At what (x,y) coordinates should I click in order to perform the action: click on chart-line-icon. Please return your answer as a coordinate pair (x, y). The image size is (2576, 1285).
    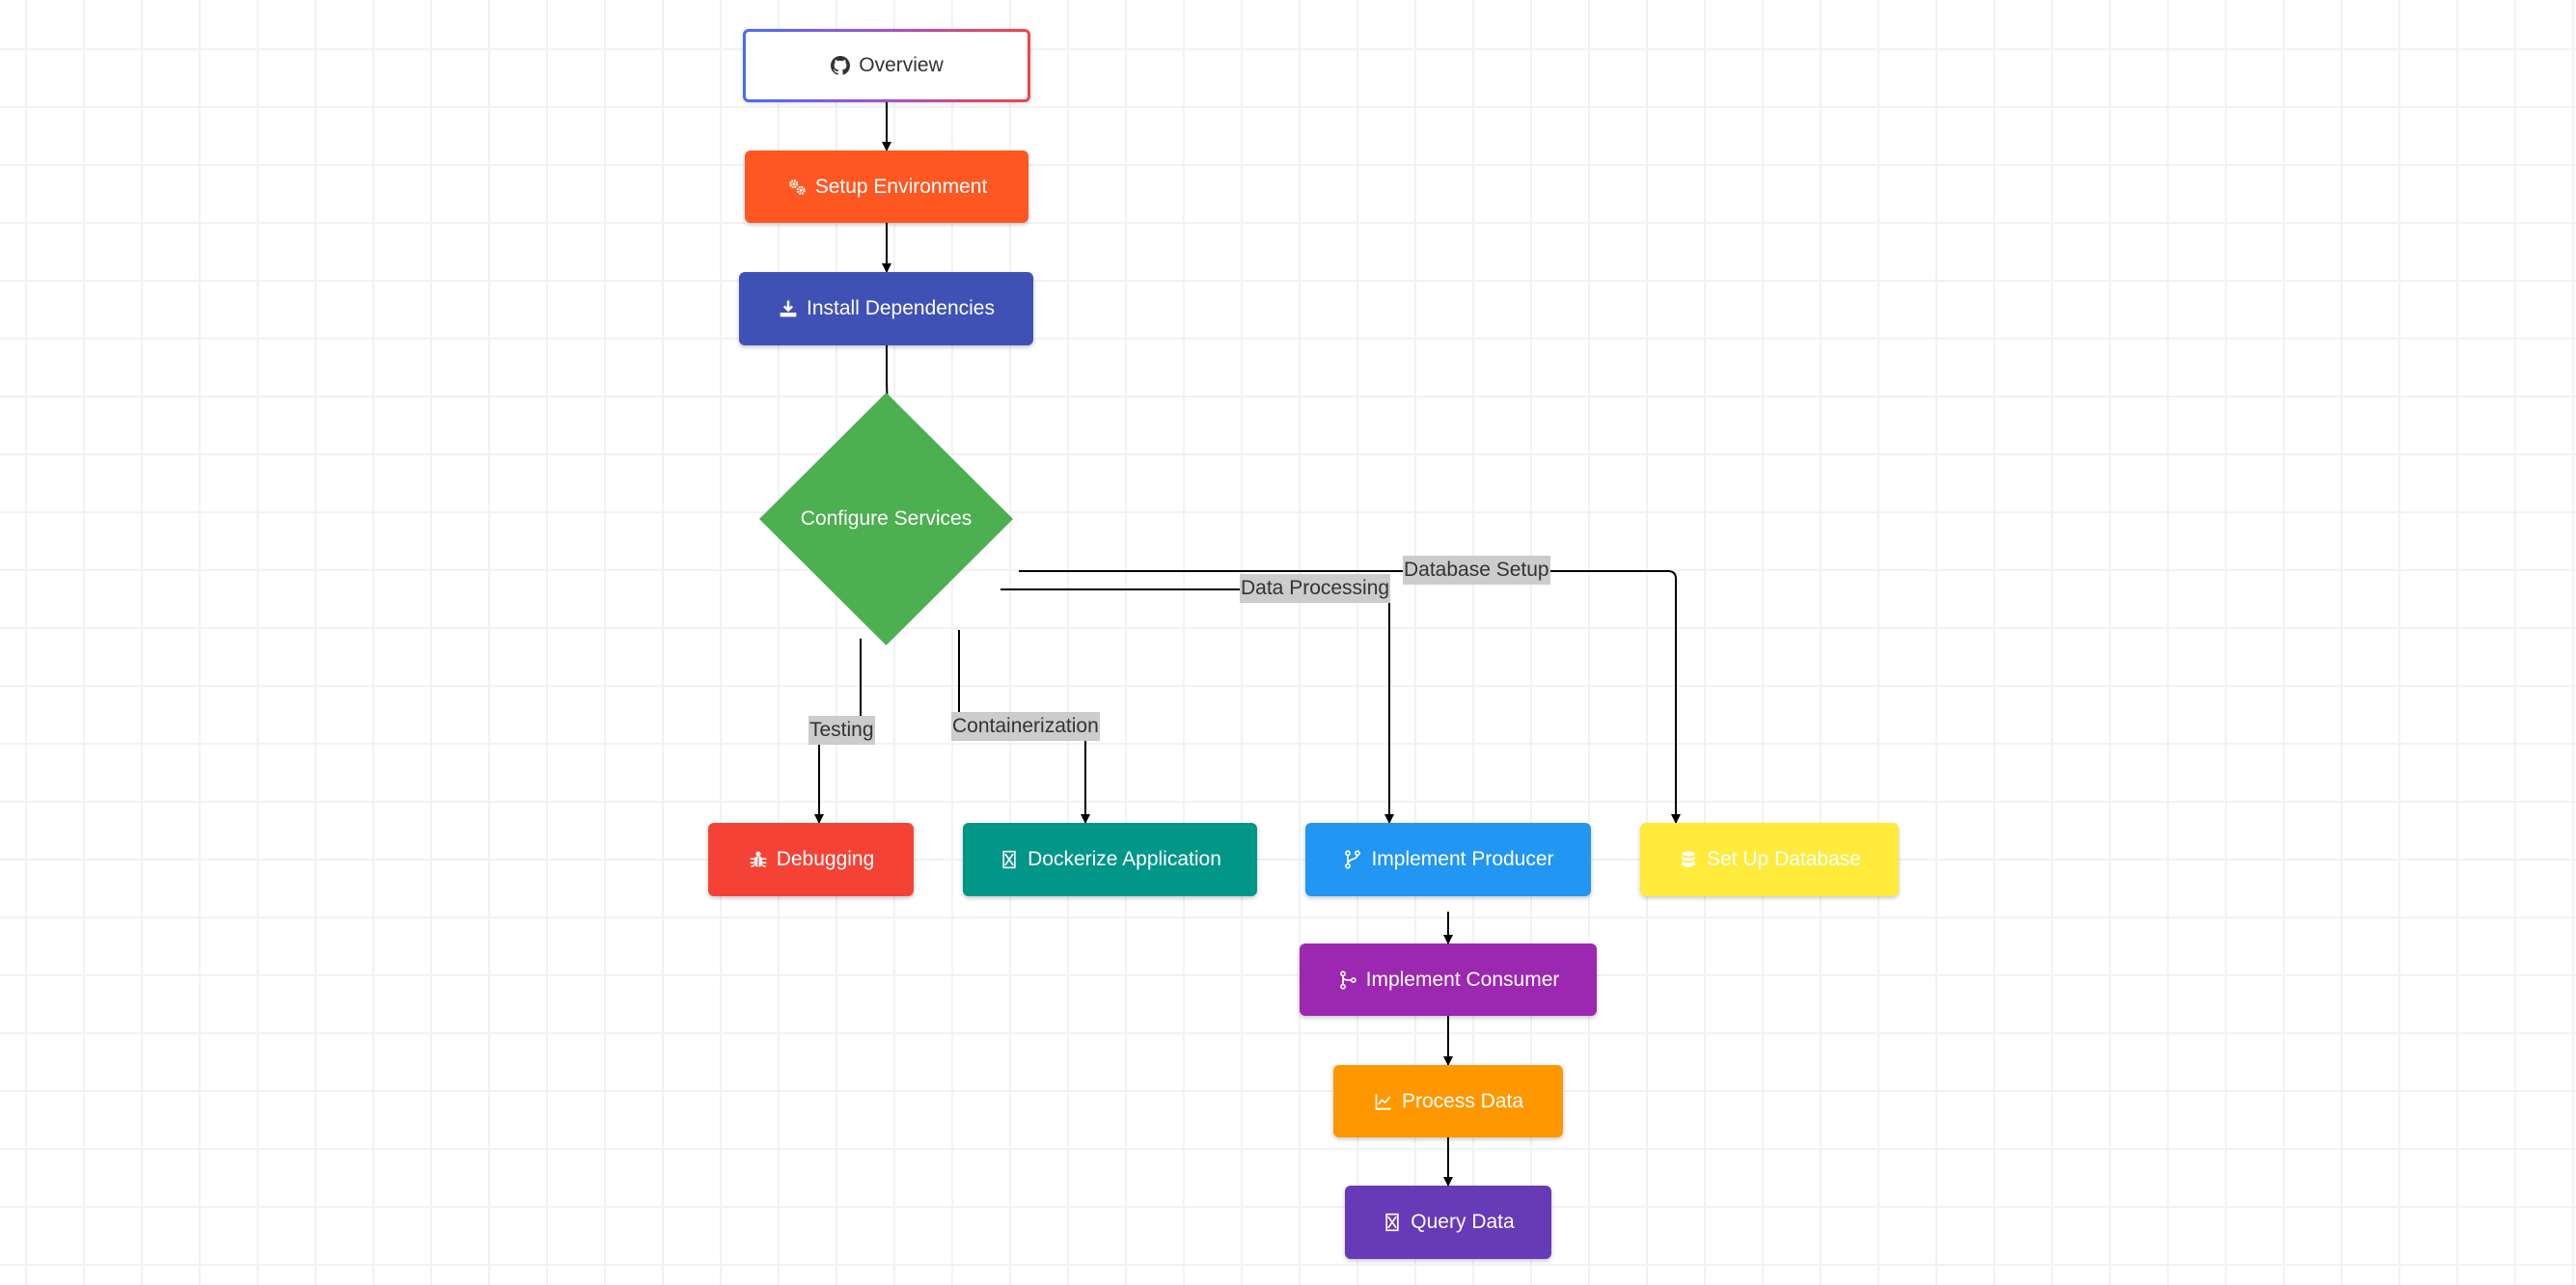
    Looking at the image, I should click on (1384, 1102).